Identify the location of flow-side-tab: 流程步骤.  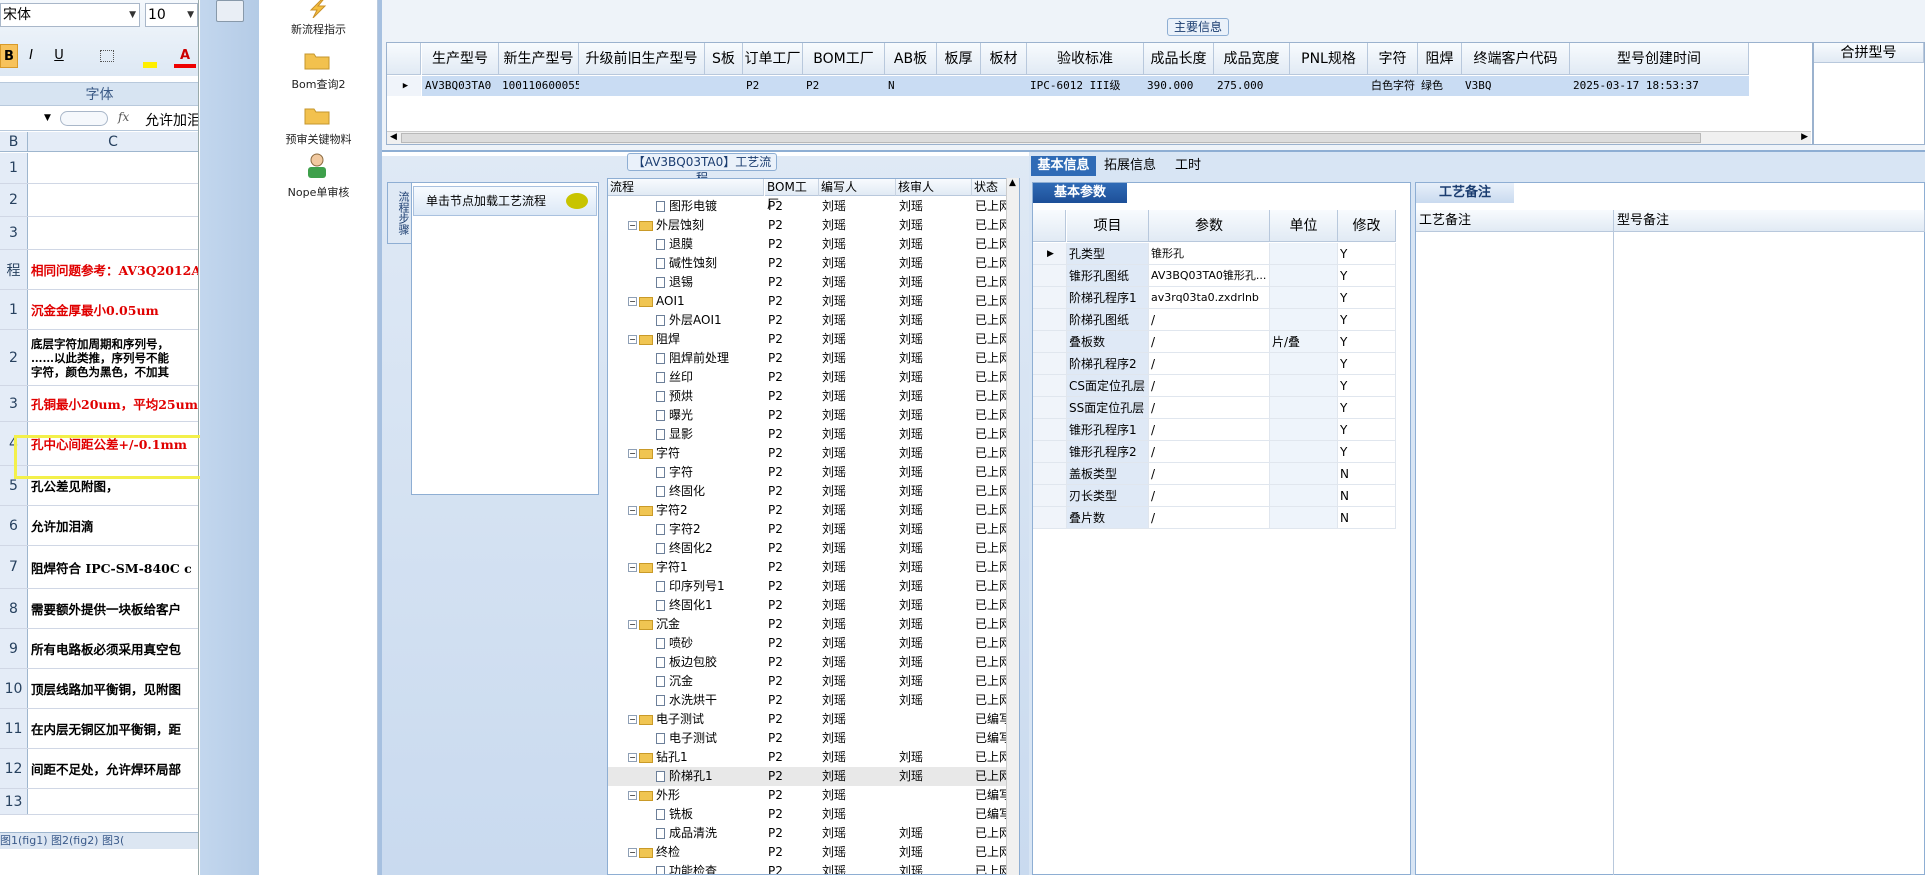
(399, 213).